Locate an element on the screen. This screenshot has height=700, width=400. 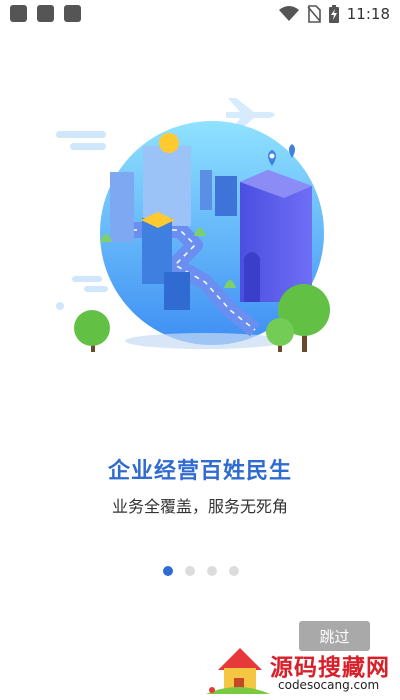
battery-charging-icon is located at coordinates (333, 14).